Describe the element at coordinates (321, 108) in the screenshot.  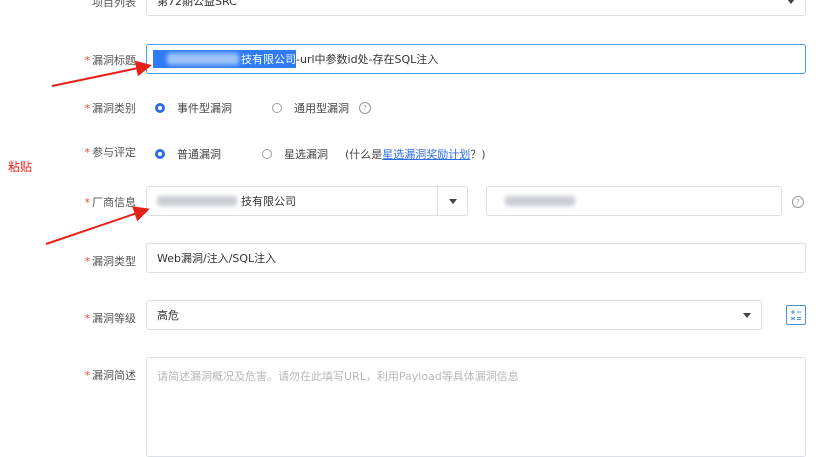
I see `radio-general-type: 通用型漏洞 ?` at that location.